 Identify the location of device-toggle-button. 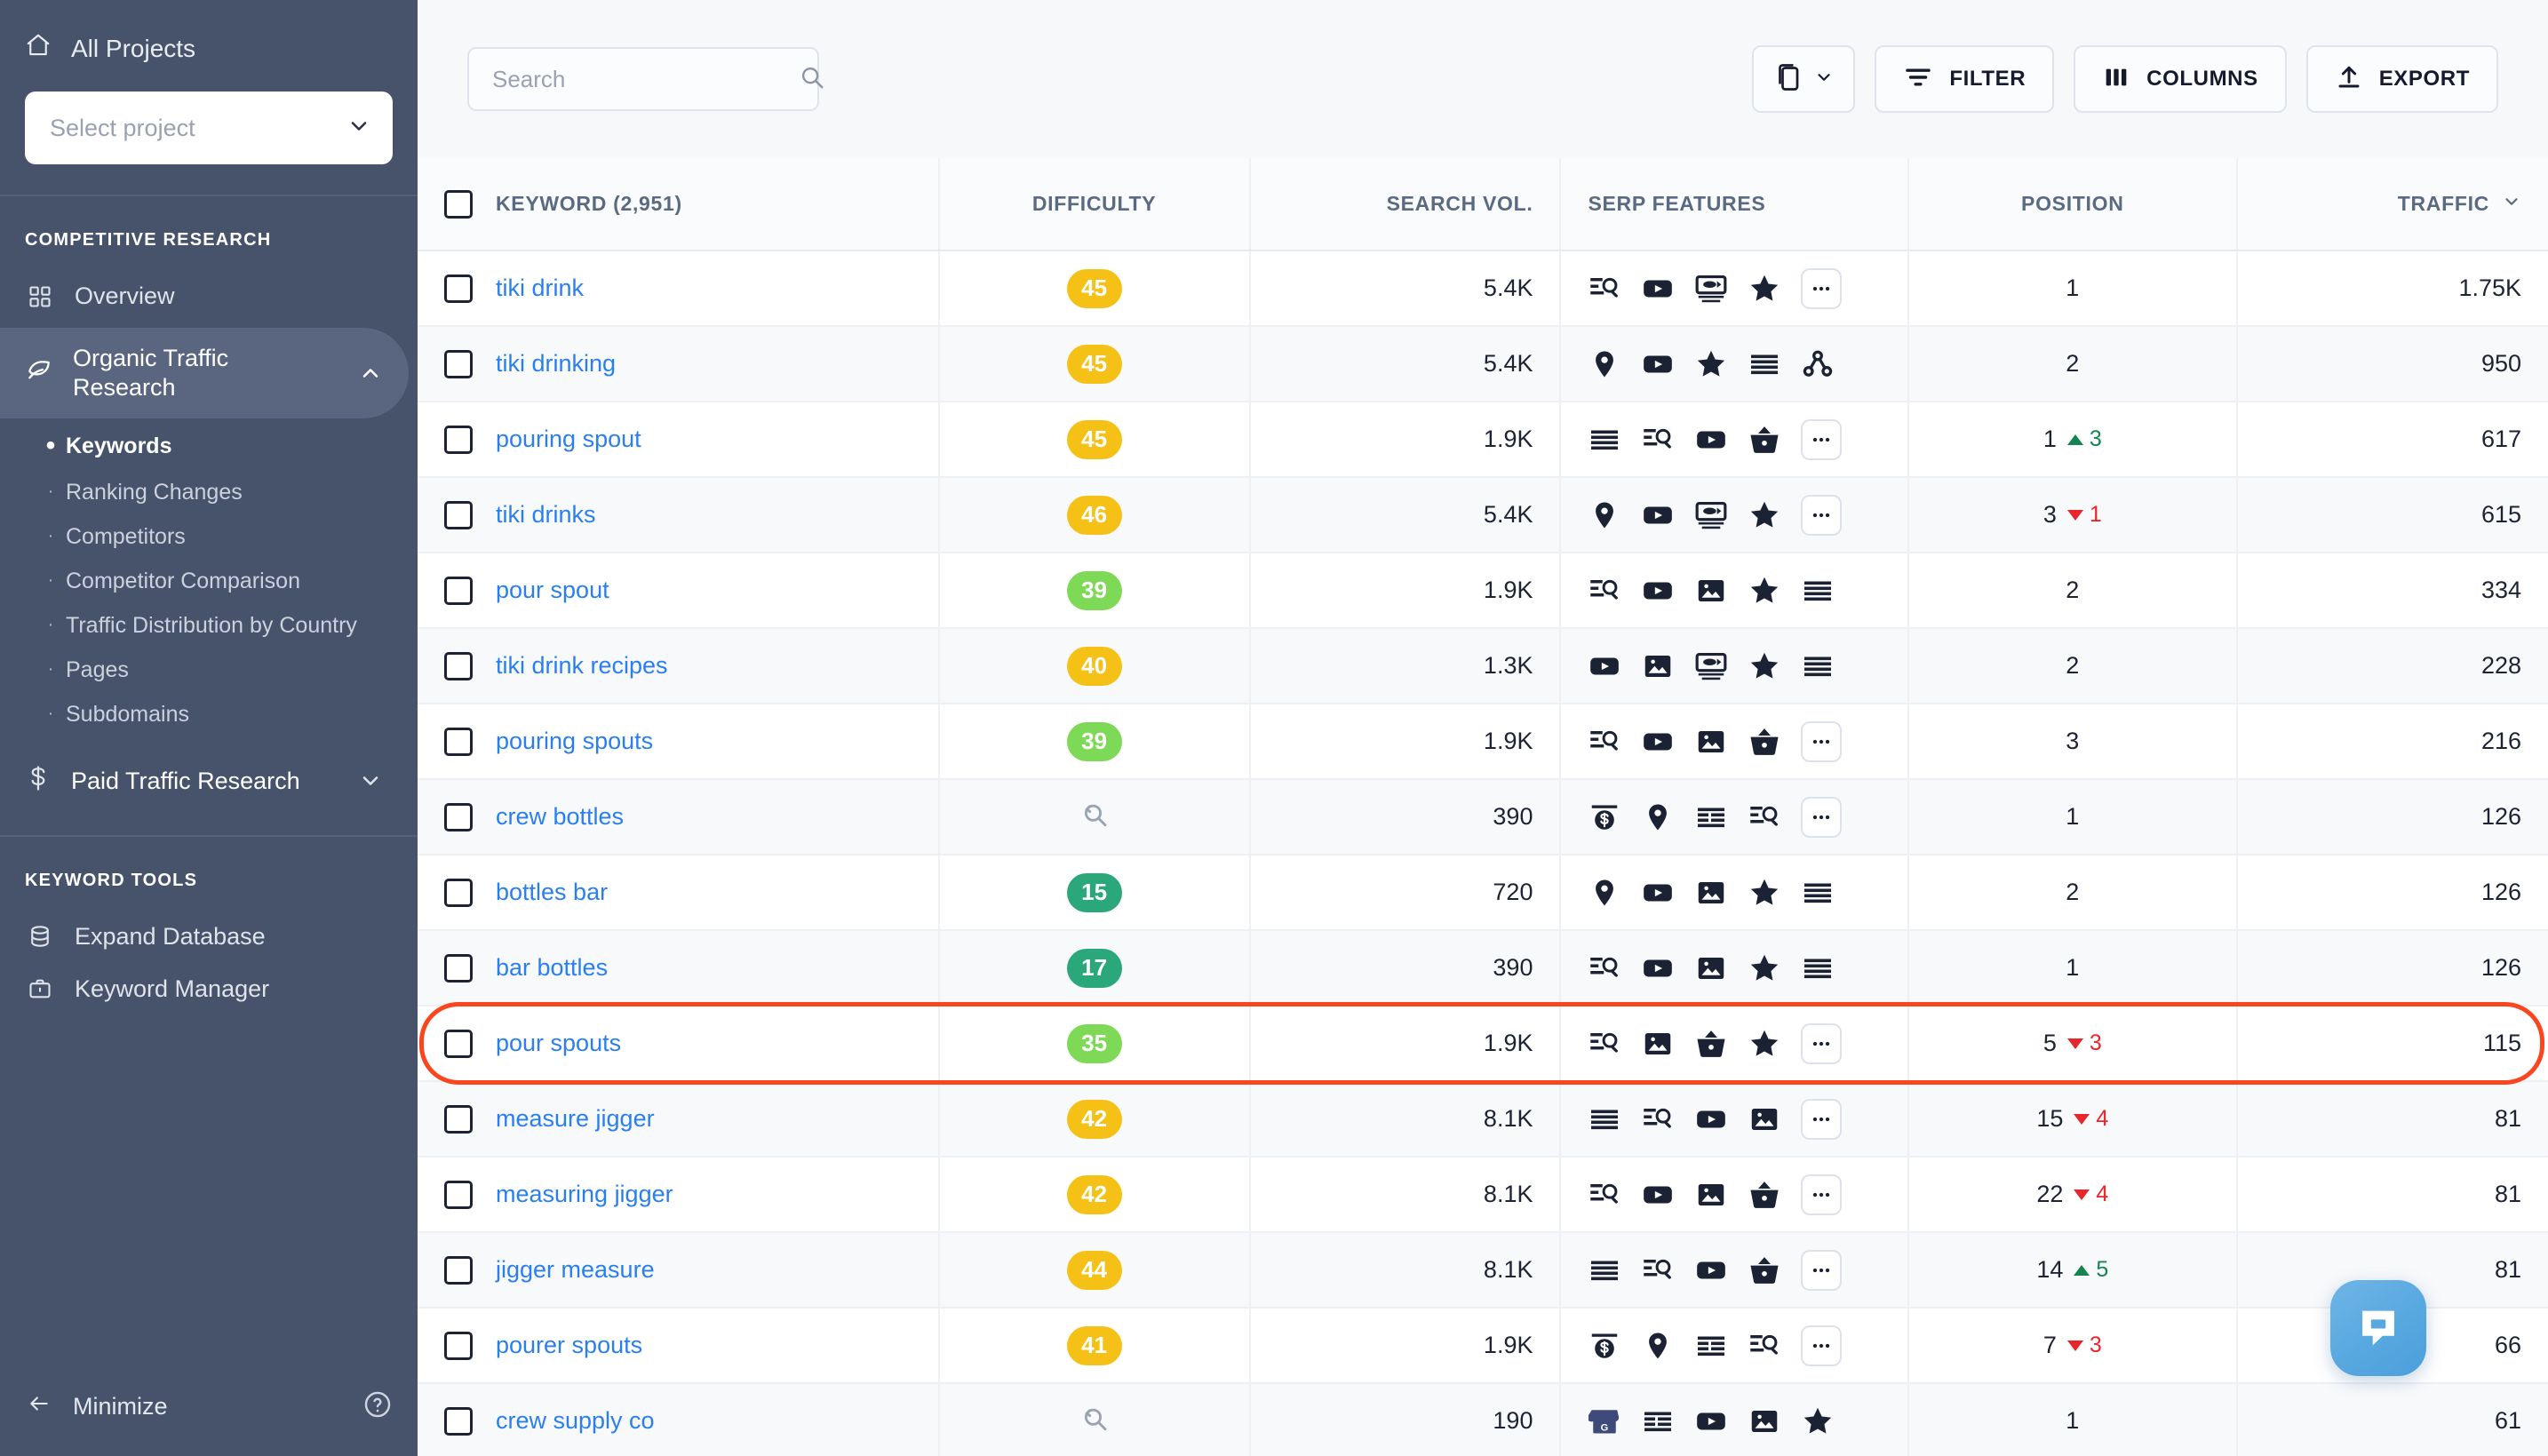
(1804, 79).